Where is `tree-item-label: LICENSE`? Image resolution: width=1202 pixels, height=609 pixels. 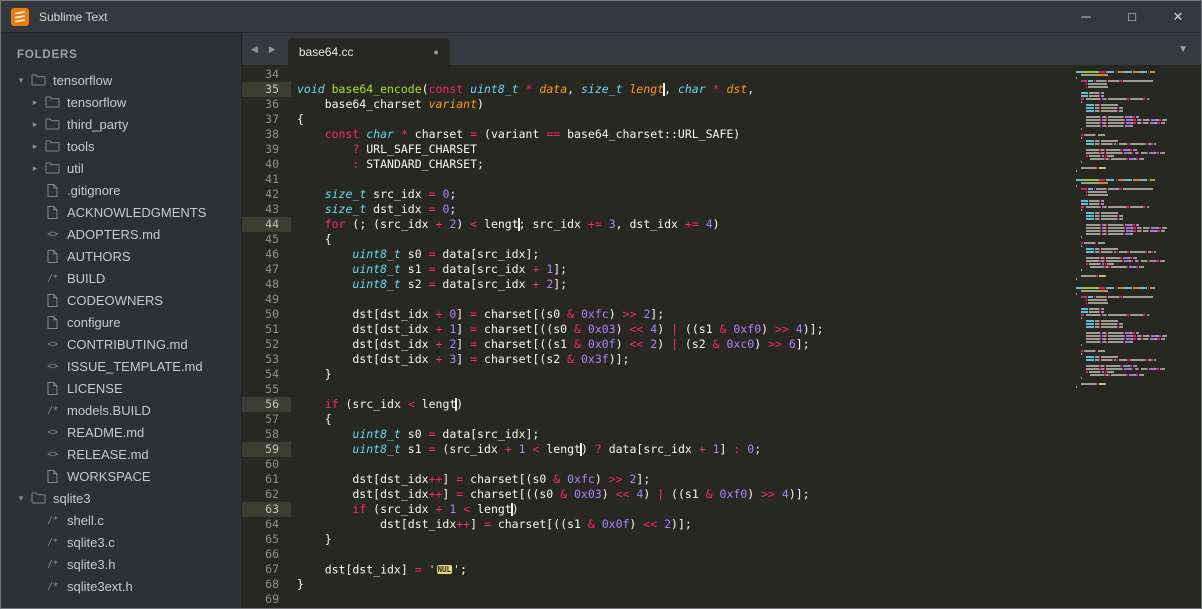
tree-item-label: LICENSE is located at coordinates (95, 388).